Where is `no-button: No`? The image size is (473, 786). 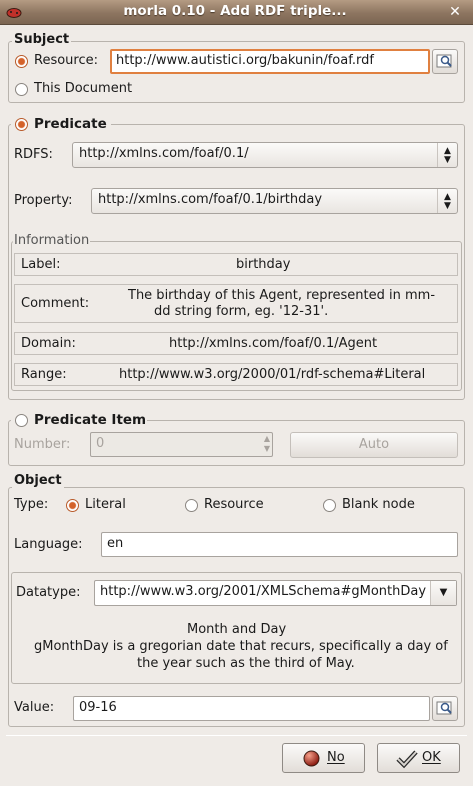 no-button: No is located at coordinates (323, 758).